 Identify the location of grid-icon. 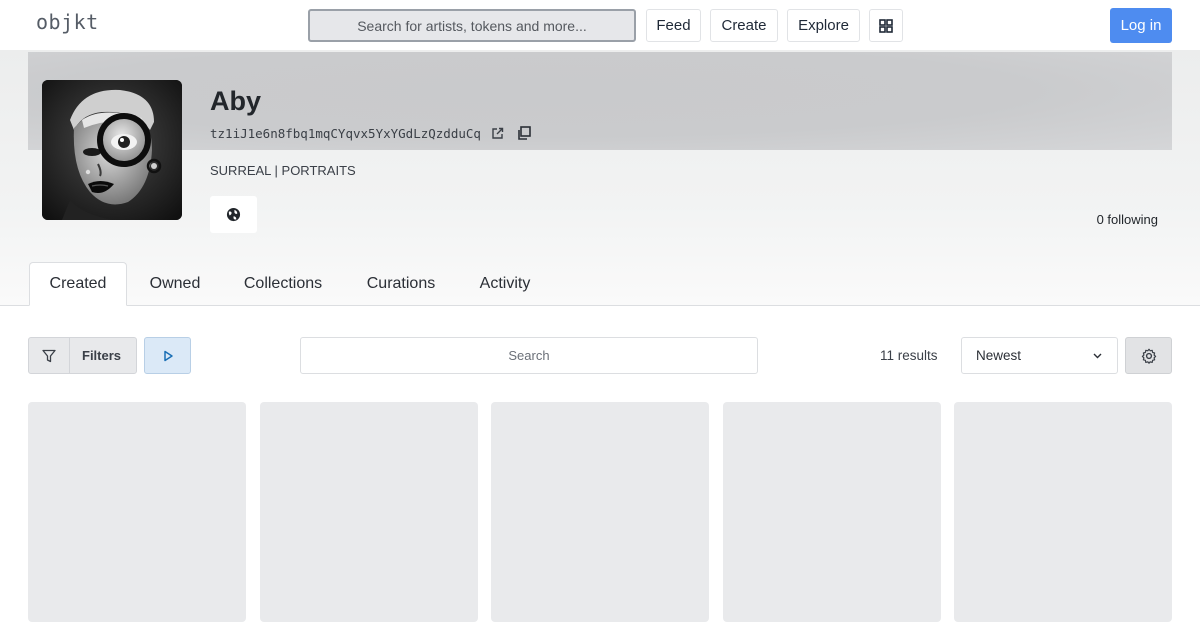
(886, 25).